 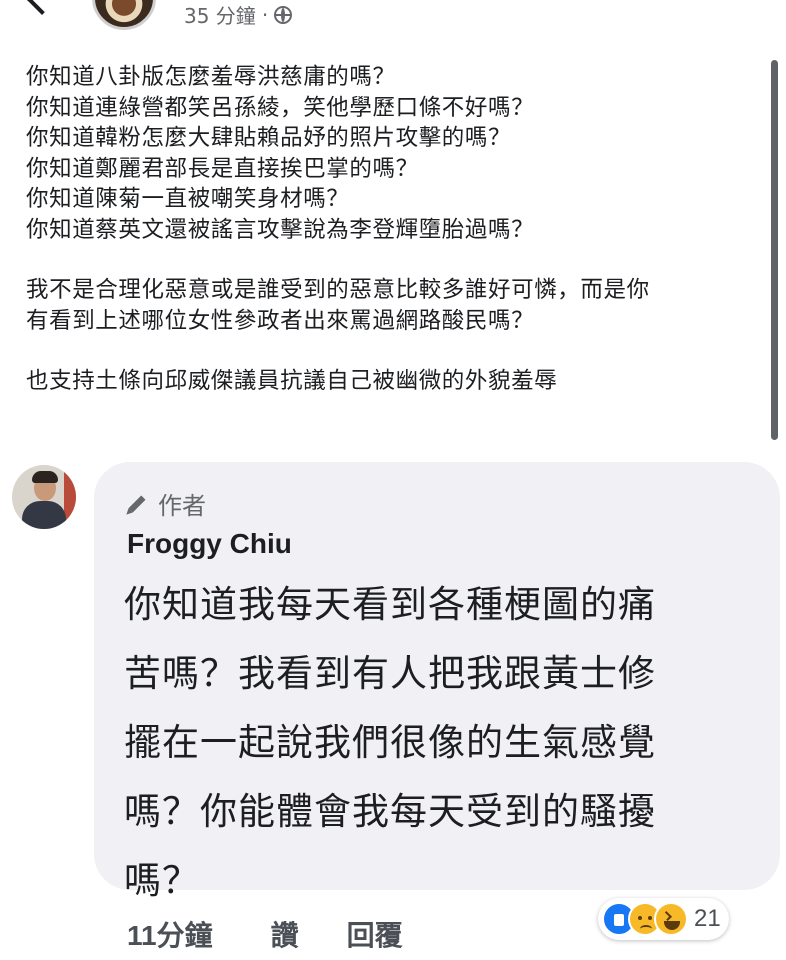 What do you see at coordinates (292, 381) in the screenshot?
I see `post-line: 也支持土條向邱威傑議員抗議自己被幽微的外貌羞辱` at bounding box center [292, 381].